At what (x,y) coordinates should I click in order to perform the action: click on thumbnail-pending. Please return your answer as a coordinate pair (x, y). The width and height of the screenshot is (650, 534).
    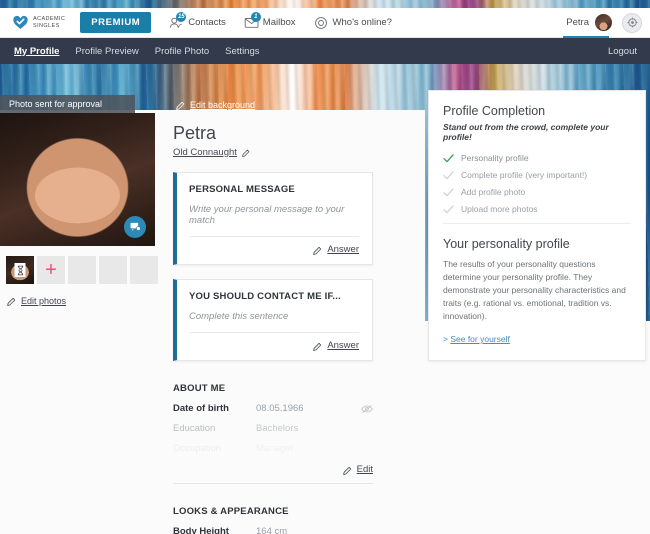
    Looking at the image, I should click on (20, 270).